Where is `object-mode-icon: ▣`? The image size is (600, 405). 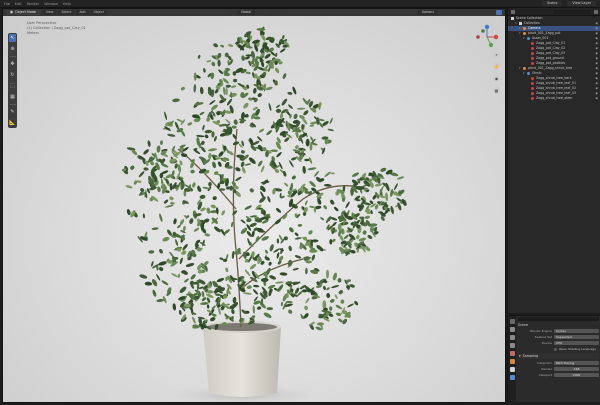
object-mode-icon: ▣ is located at coordinates (12, 12).